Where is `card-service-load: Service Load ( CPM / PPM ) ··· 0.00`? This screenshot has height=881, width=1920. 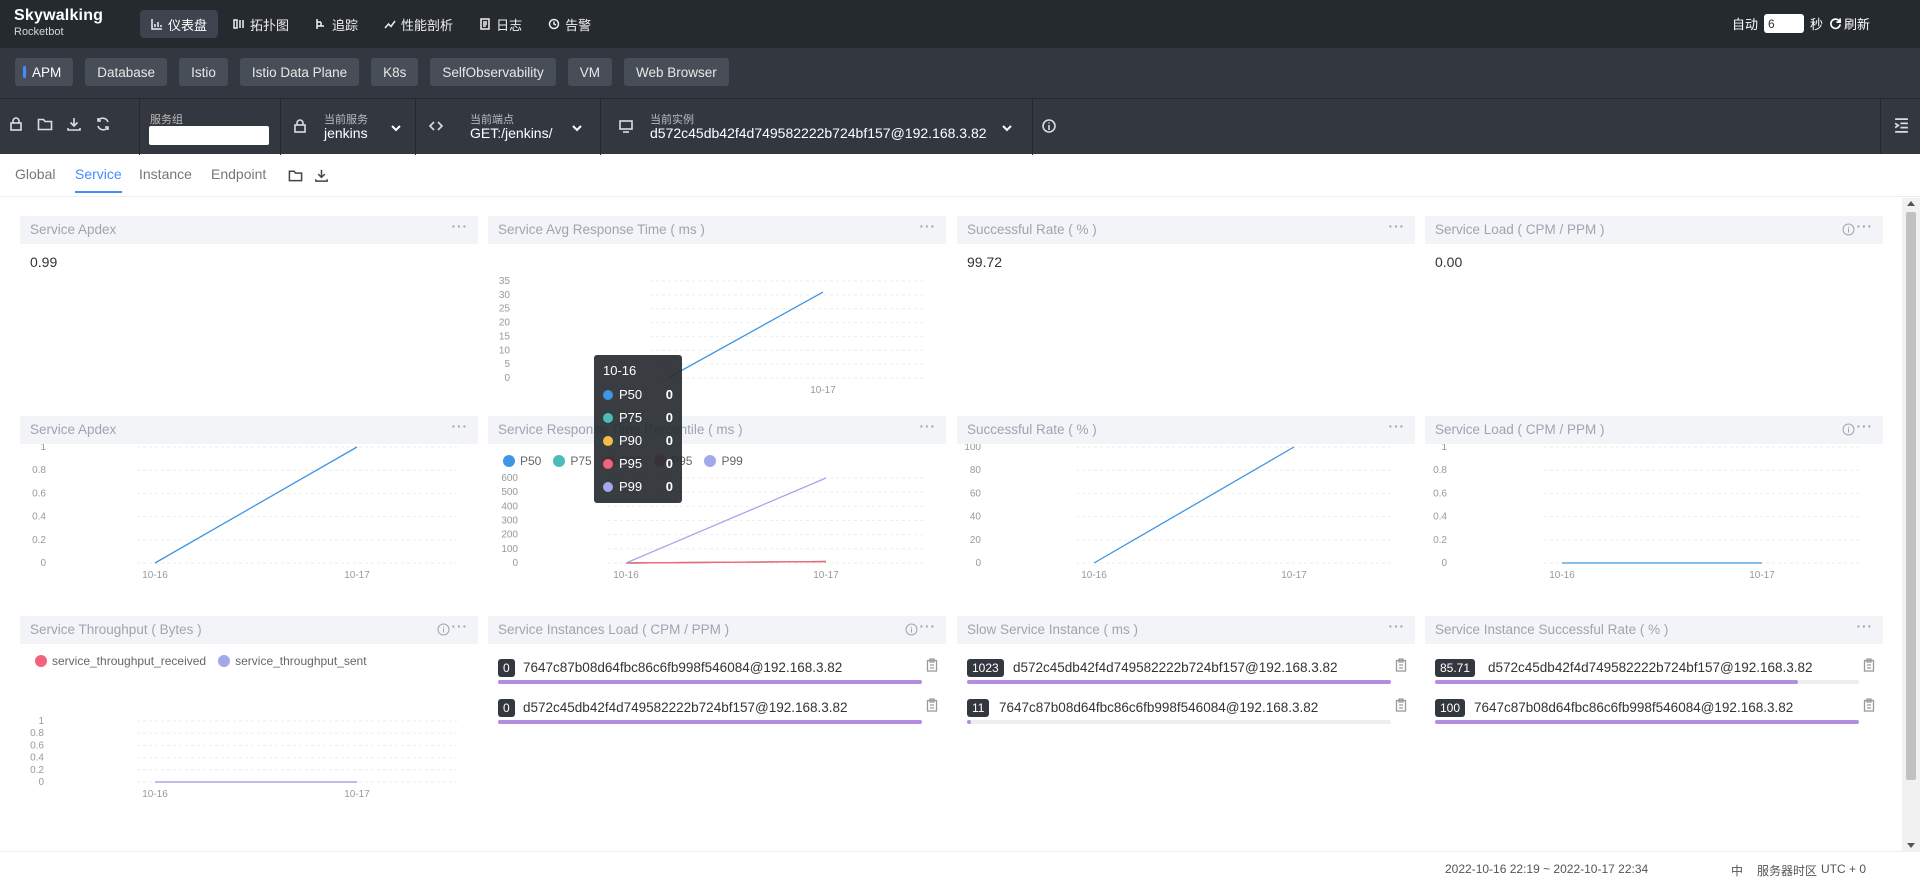
card-service-load: Service Load ( CPM / PPM ) ··· 0.00 is located at coordinates (1654, 312).